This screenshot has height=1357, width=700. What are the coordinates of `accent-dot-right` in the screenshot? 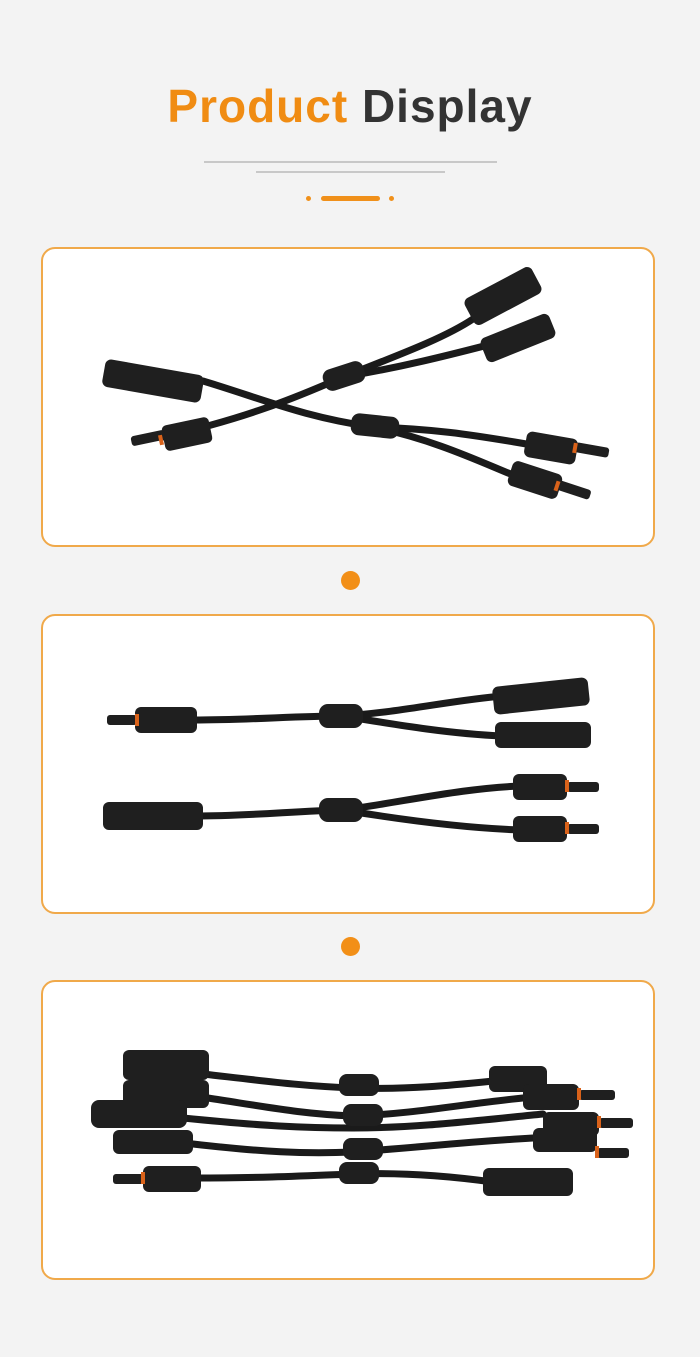 It's located at (391, 198).